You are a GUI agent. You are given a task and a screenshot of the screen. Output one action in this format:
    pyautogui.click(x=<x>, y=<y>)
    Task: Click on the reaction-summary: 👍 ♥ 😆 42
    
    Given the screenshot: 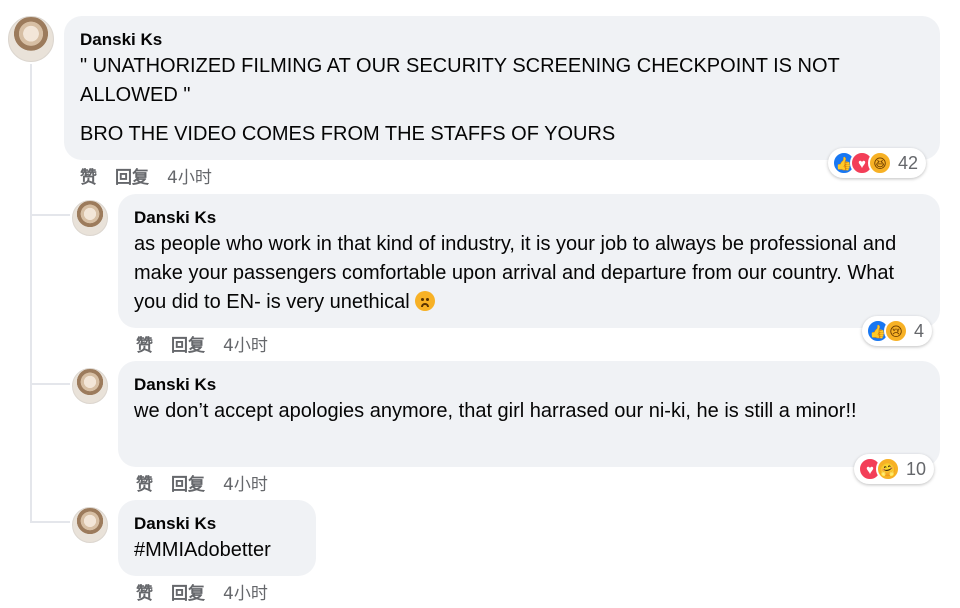 What is the action you would take?
    pyautogui.click(x=877, y=163)
    